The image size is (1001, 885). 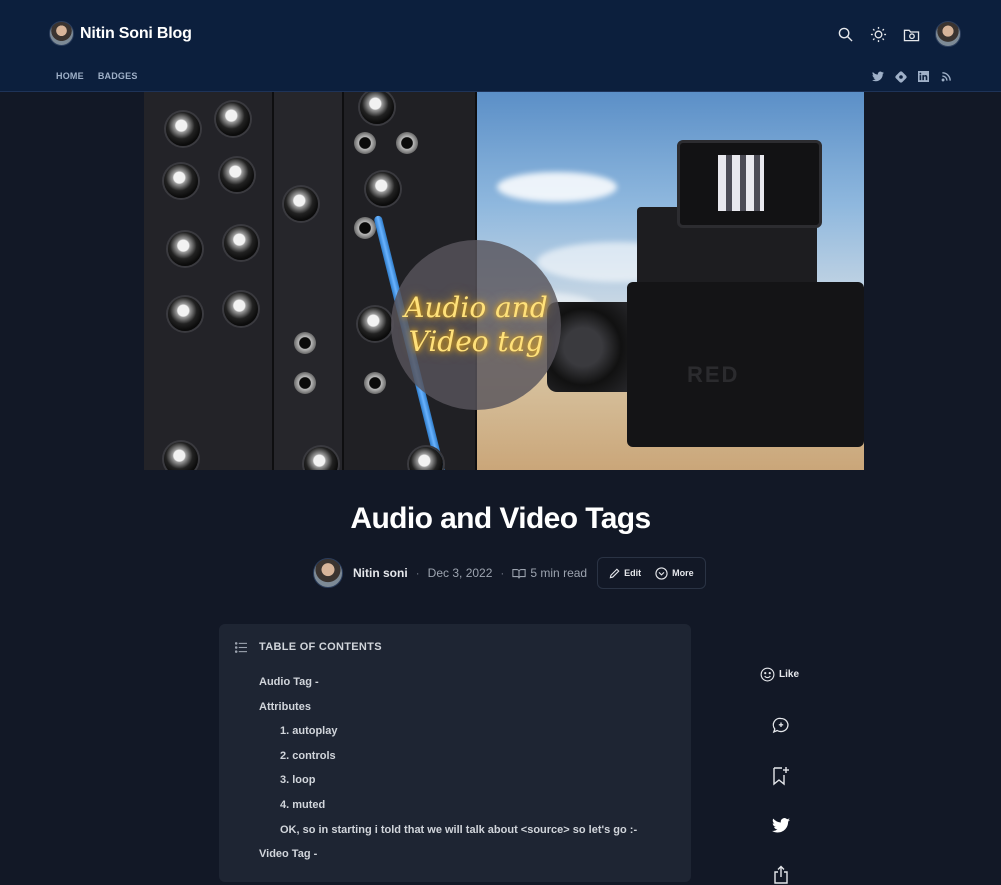 What do you see at coordinates (683, 573) in the screenshot?
I see `more-label: More` at bounding box center [683, 573].